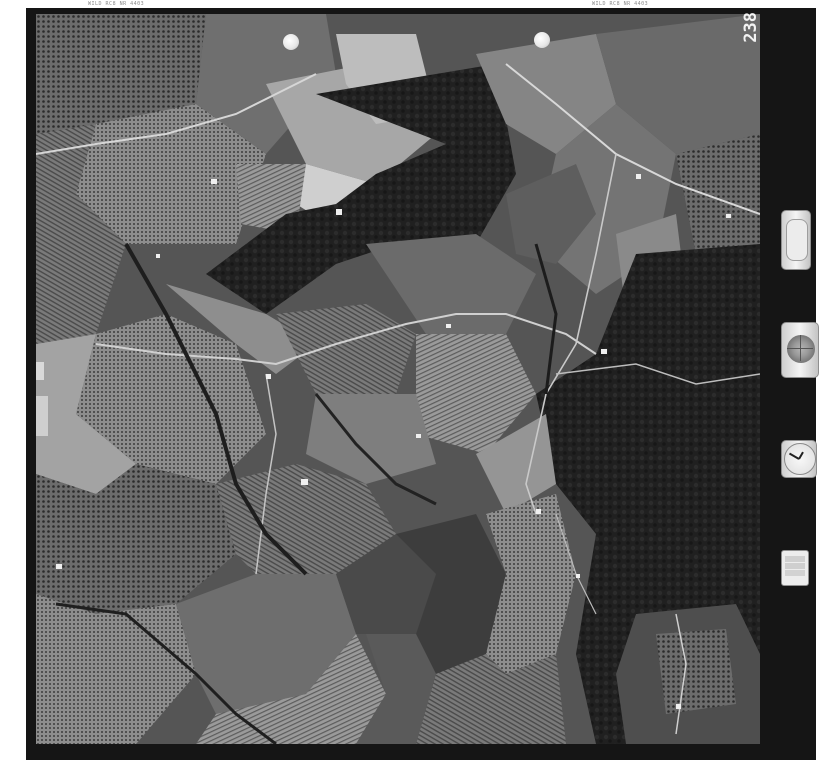  Describe the element at coordinates (751, 27) in the screenshot. I see `frame-number: 238` at that location.